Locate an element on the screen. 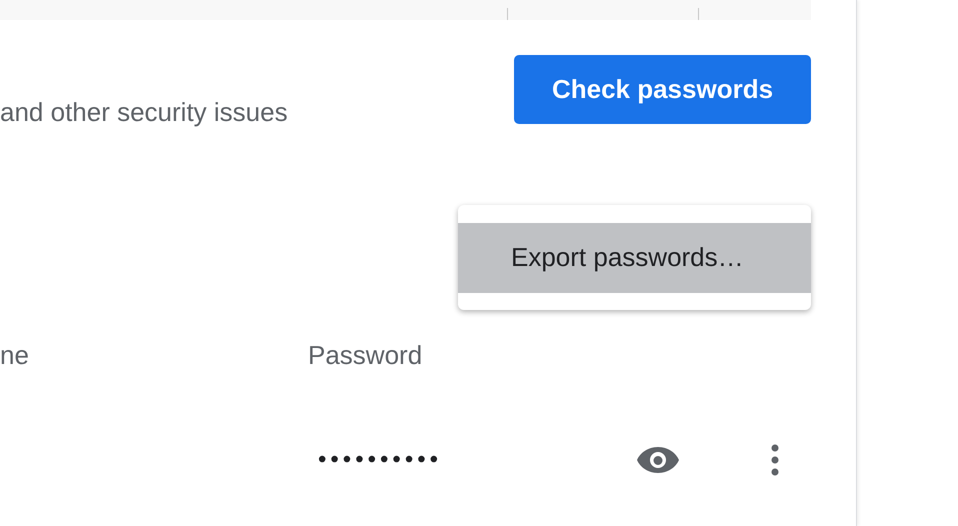  column-header: Password is located at coordinates (365, 355).